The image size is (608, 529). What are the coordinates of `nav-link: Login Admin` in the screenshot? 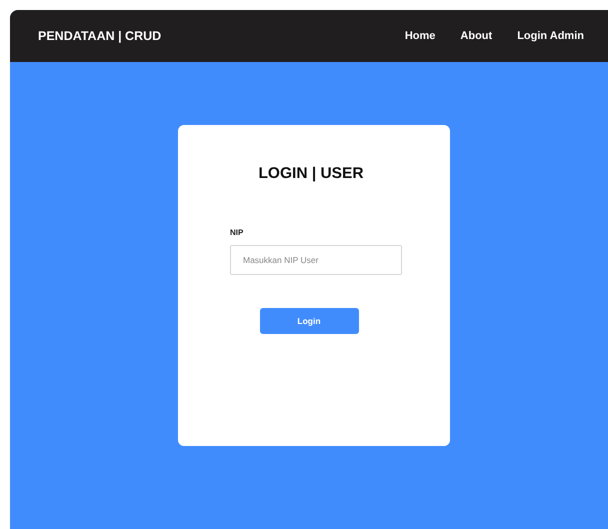 It's located at (550, 36).